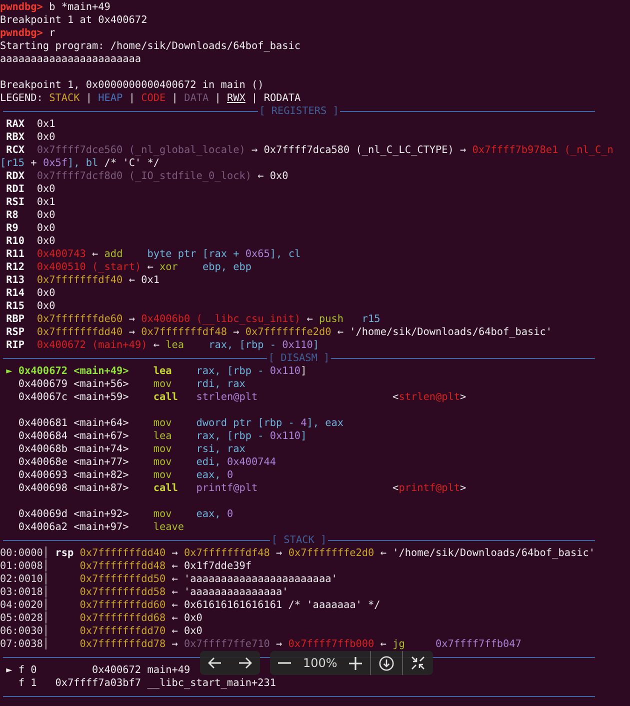 This screenshot has width=630, height=706. Describe the element at coordinates (125, 514) in the screenshot. I see `terminal-line: 0x40069d <main+92> mov eax, 0` at that location.